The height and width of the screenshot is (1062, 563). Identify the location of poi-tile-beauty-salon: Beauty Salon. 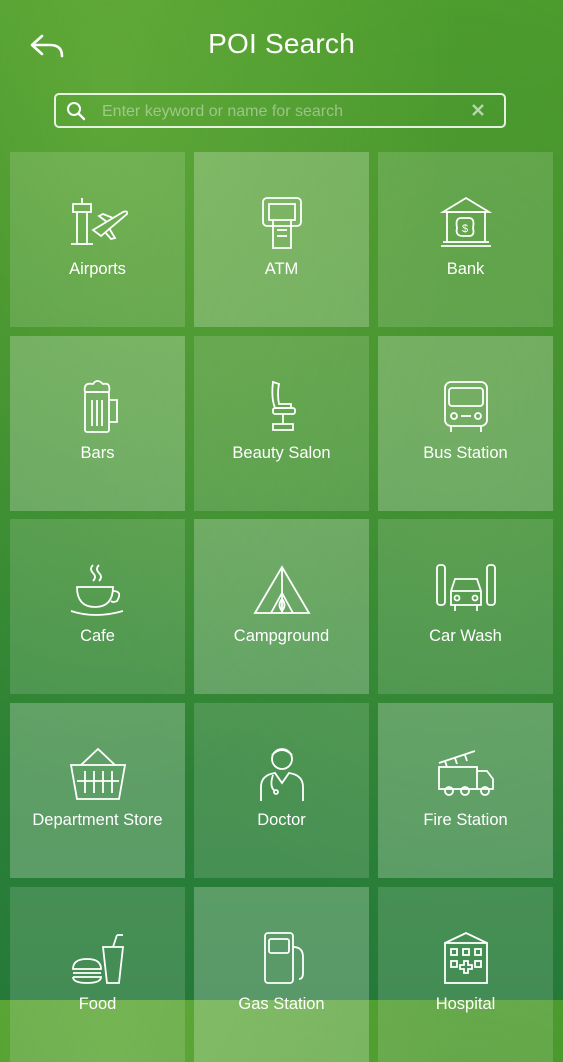
(281, 423).